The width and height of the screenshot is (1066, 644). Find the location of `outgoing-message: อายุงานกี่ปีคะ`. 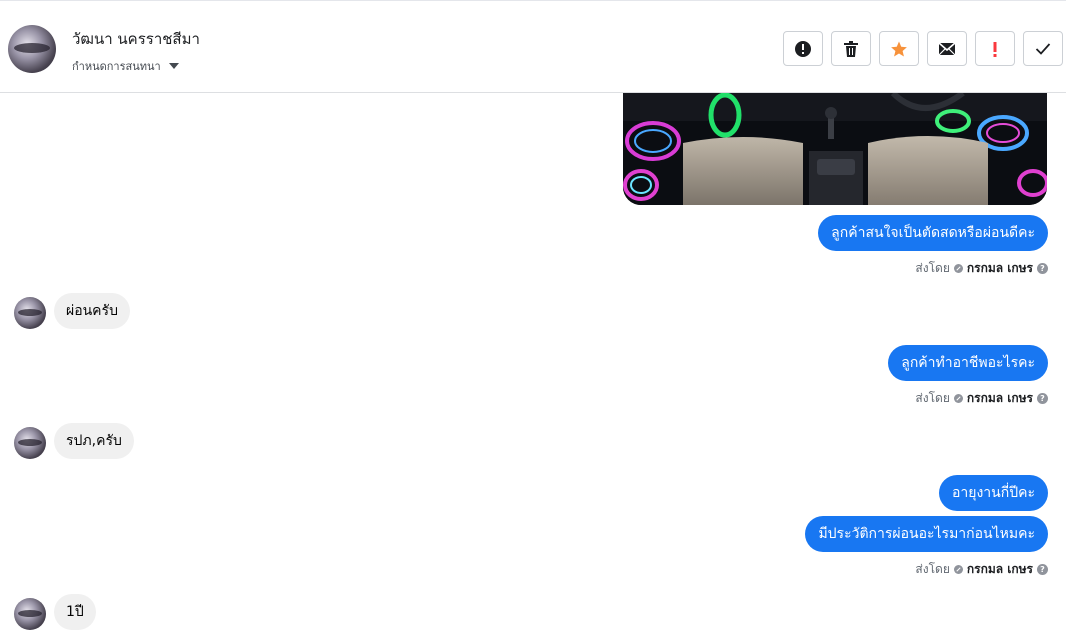

outgoing-message: อายุงานกี่ปีคะ is located at coordinates (993, 493).